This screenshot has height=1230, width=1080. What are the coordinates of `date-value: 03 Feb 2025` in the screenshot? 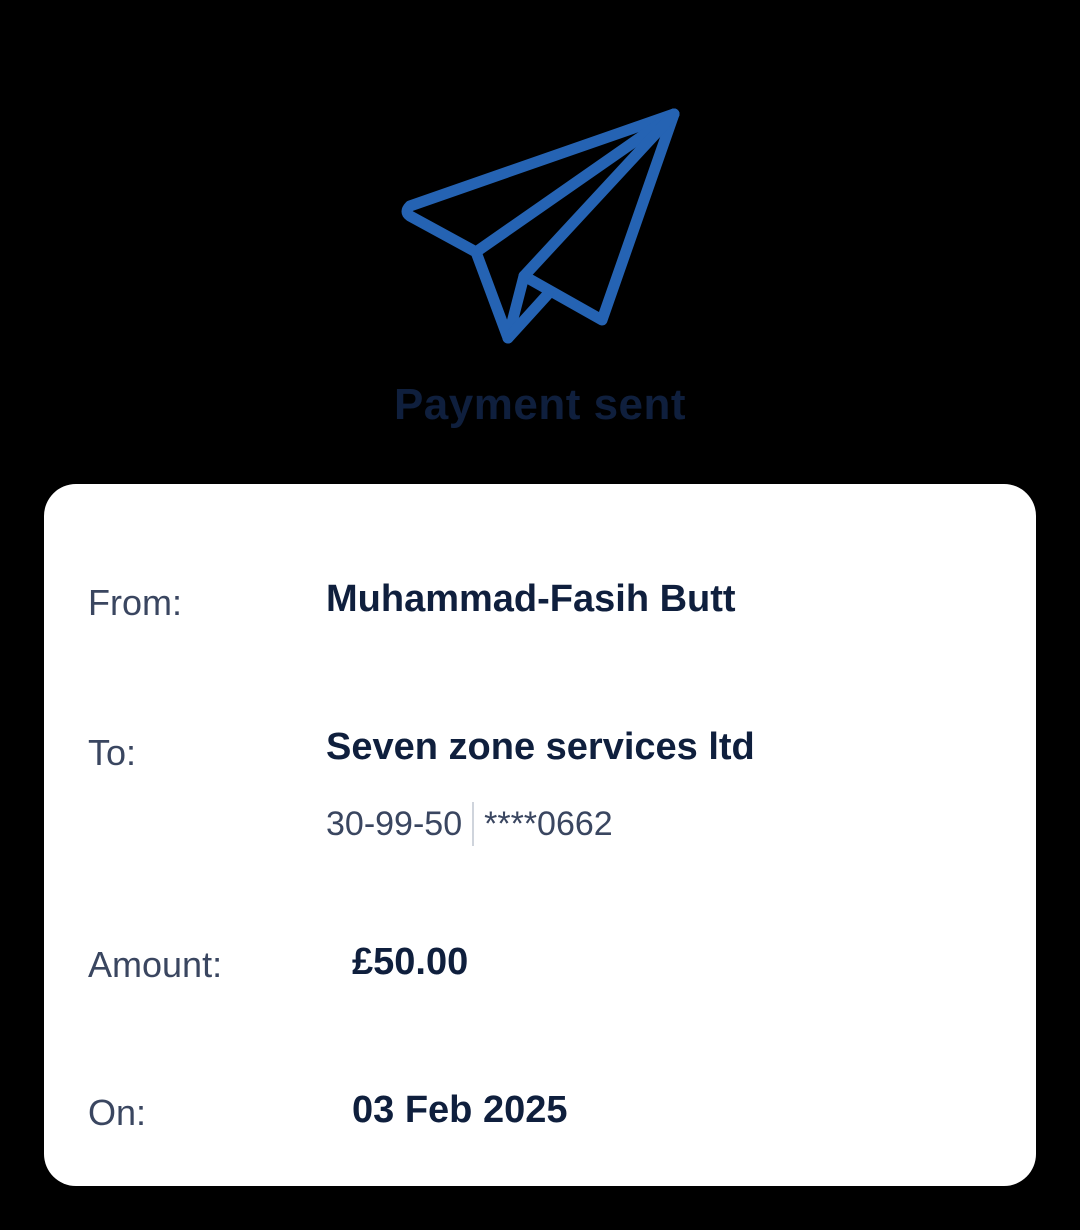 It's located at (460, 1110).